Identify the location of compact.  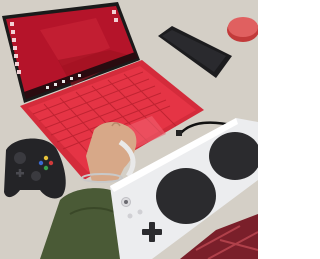
(242, 29).